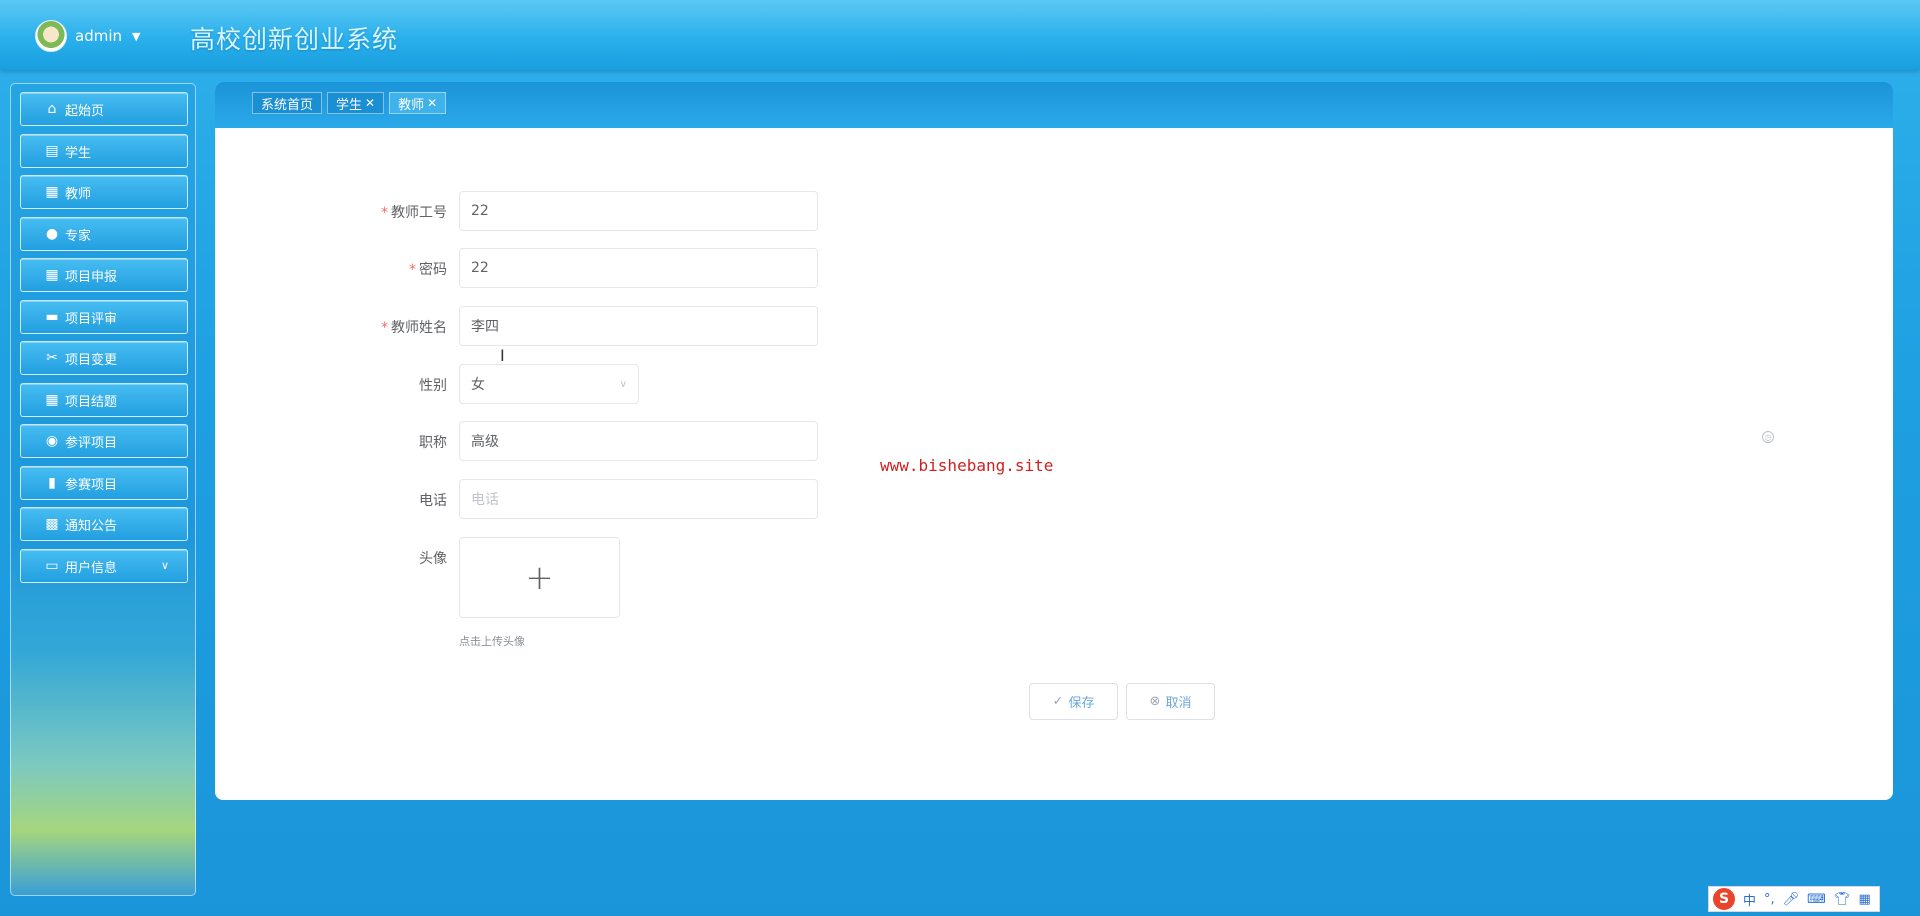 The height and width of the screenshot is (916, 1920). Describe the element at coordinates (78, 153) in the screenshot. I see `sidebar-item-label: 学生` at that location.